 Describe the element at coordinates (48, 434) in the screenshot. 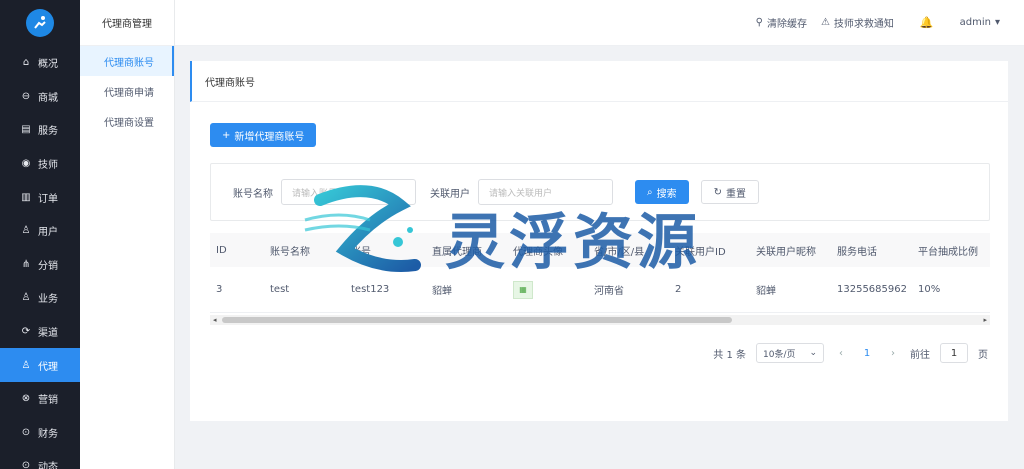

I see `sidebar-item-label: 财务` at that location.